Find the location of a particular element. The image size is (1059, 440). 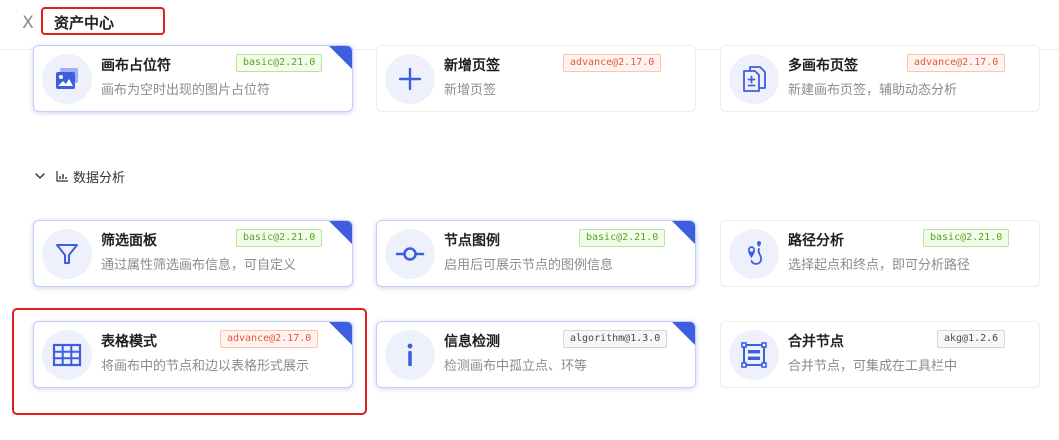

asset-card-info-detection: 信息检测 algorithm@1.3.0 检测画布中孤立点、环等 is located at coordinates (536, 354).